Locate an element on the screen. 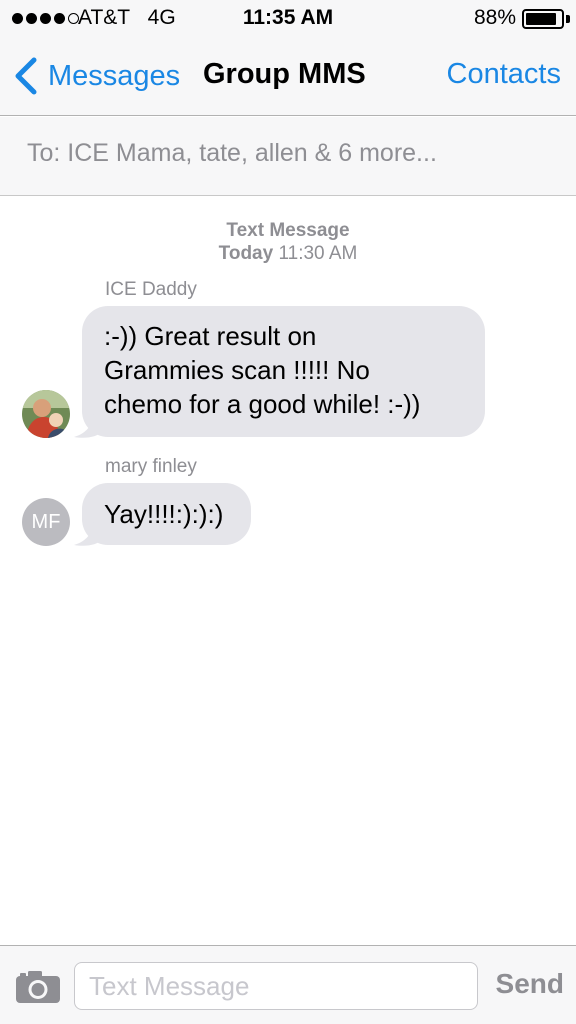  message-line: Yay!!!!:):):) is located at coordinates (164, 514).